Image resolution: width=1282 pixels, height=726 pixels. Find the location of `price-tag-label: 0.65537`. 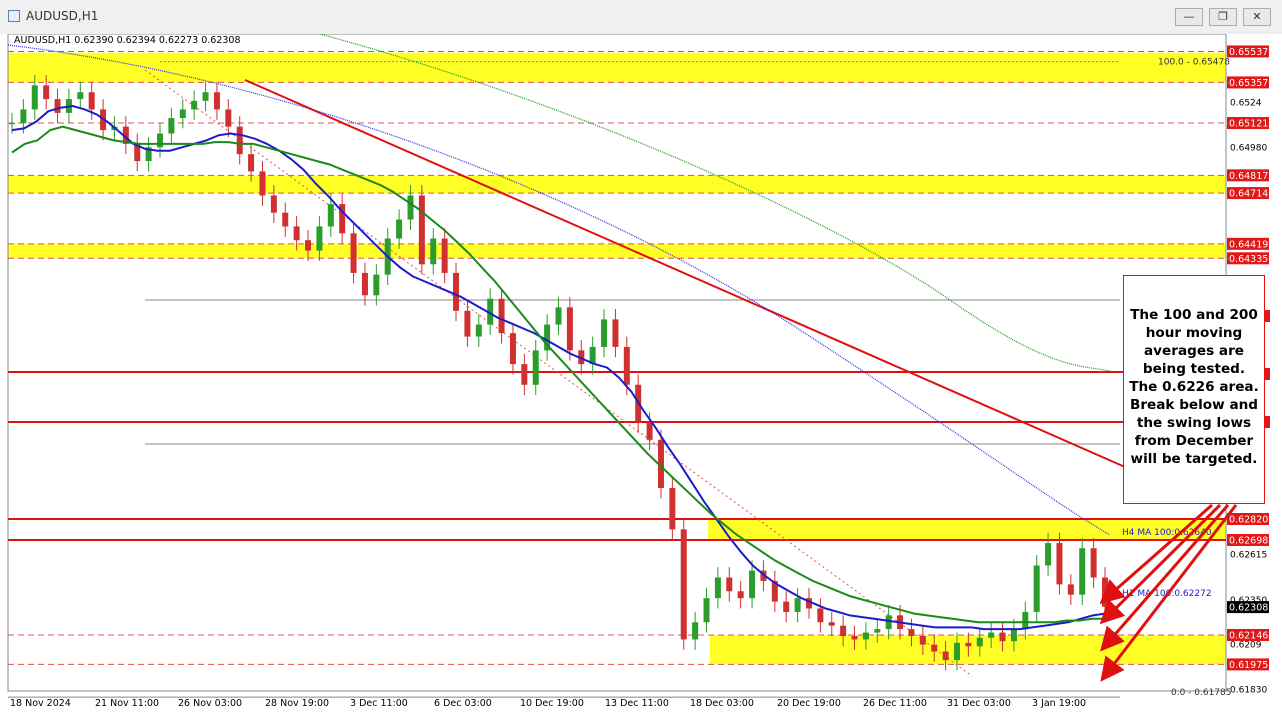

price-tag-label: 0.65537 is located at coordinates (1248, 52).